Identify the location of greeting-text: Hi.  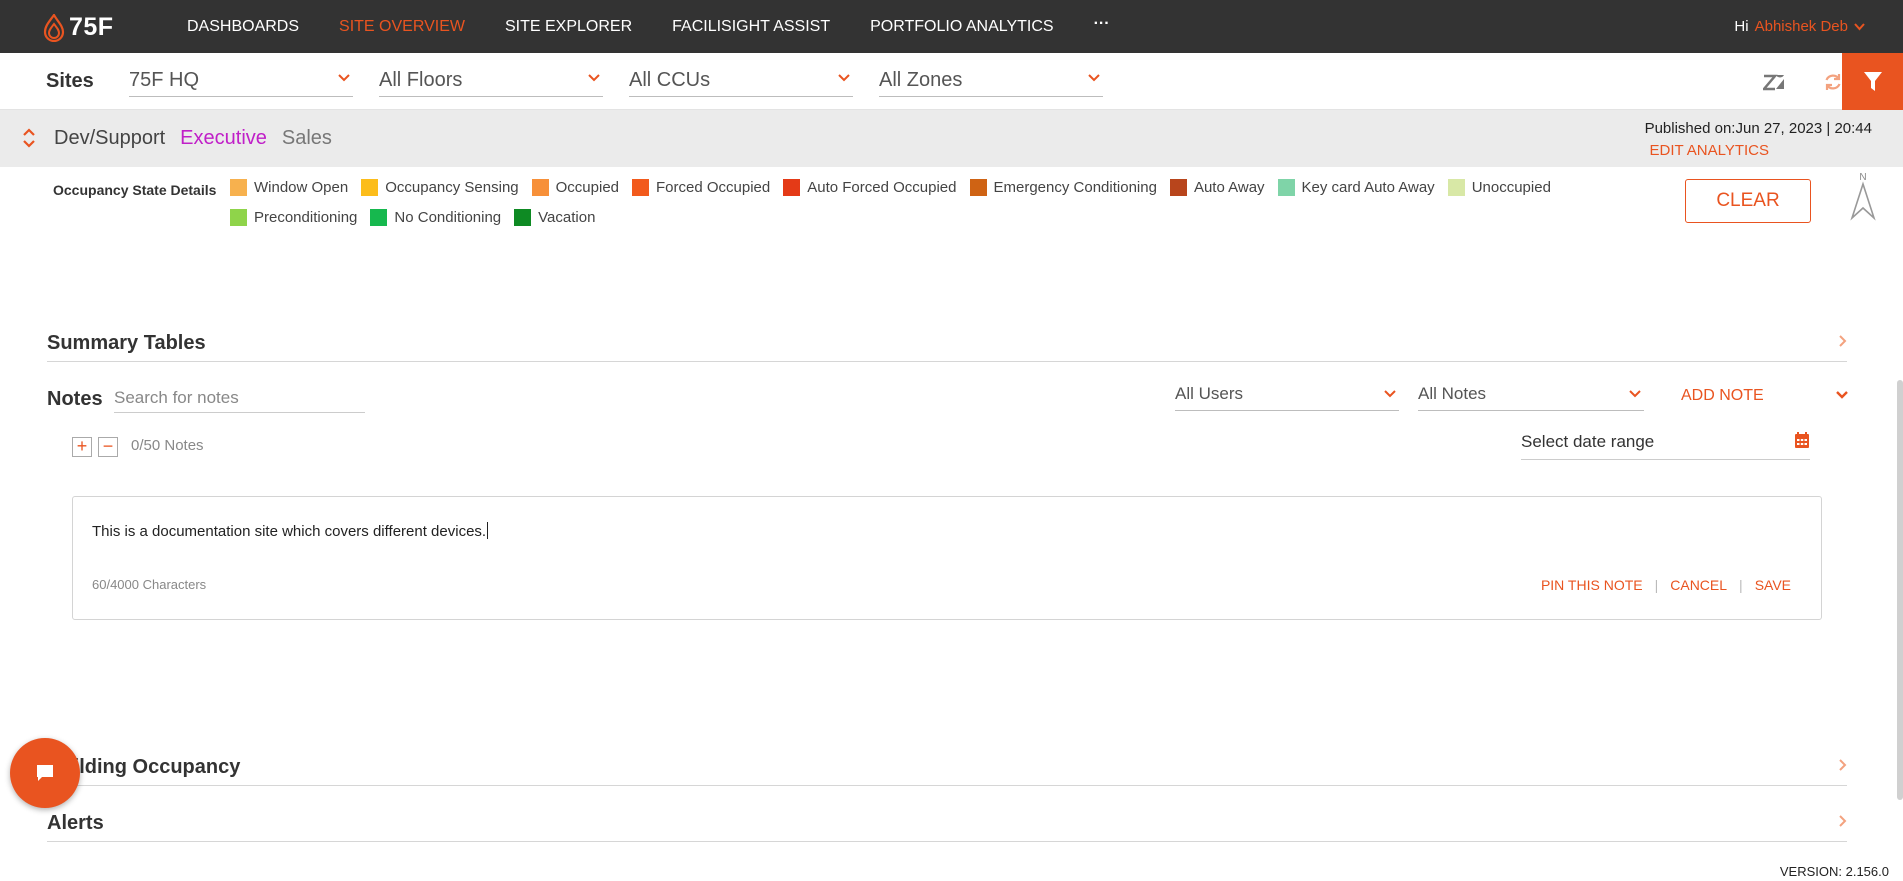
(1741, 26).